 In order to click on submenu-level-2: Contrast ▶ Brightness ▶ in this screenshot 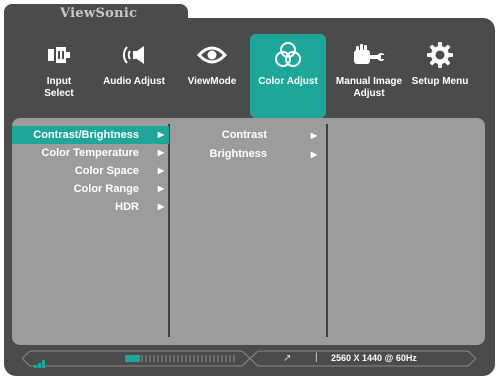, I will do `click(248, 145)`.